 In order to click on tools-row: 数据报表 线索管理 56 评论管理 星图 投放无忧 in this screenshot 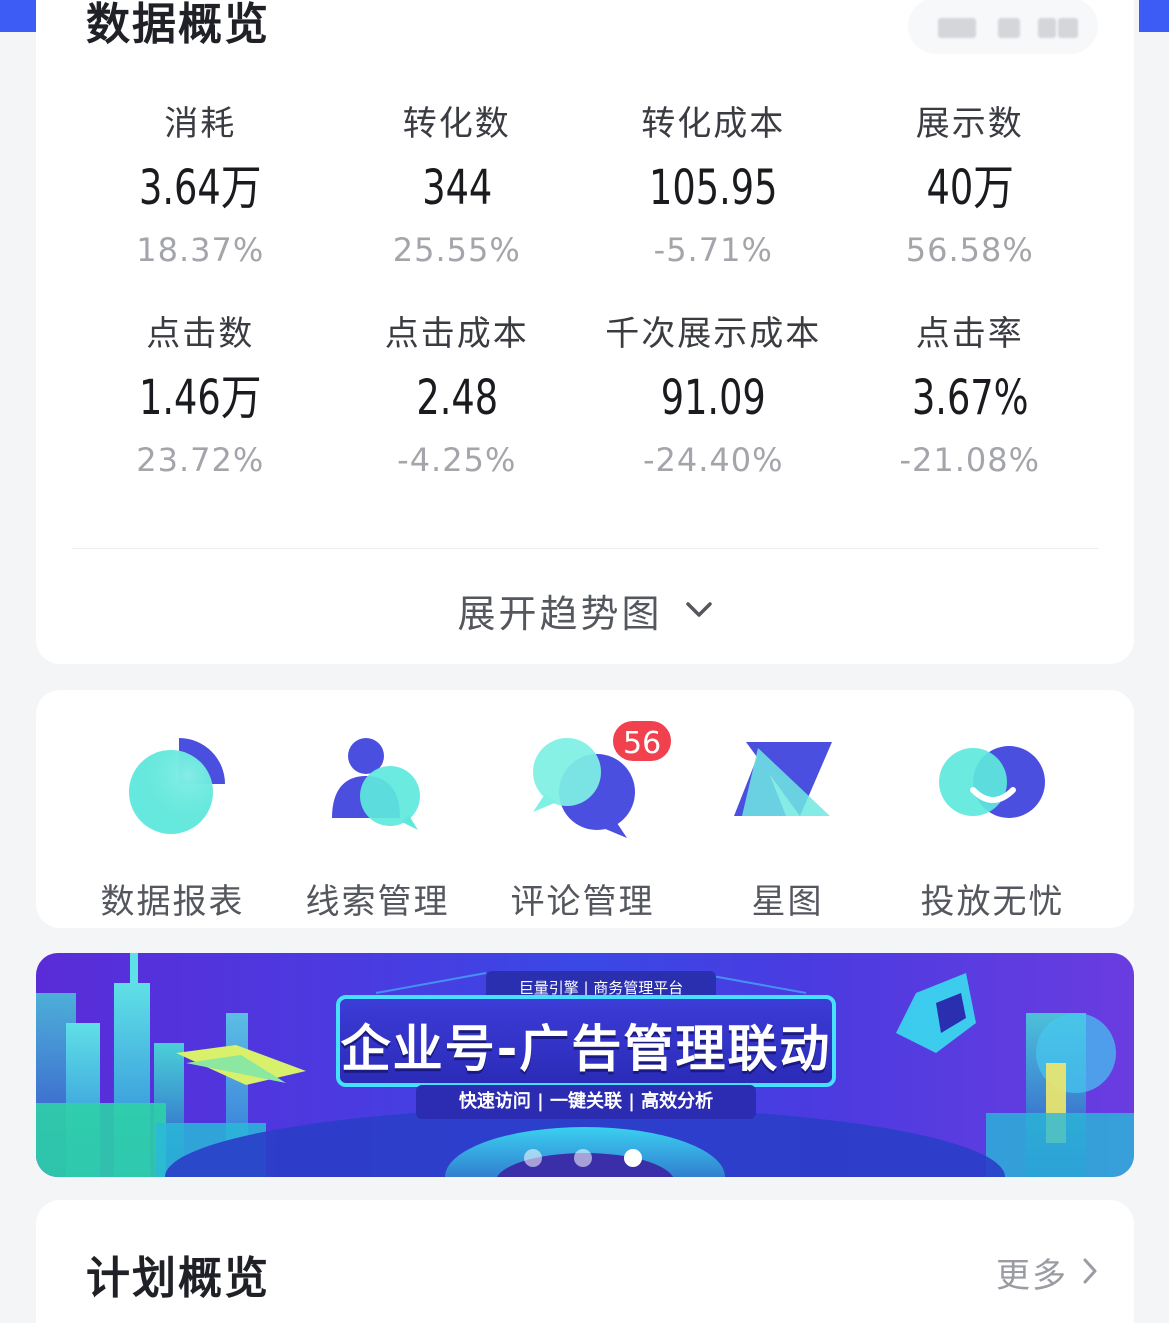, I will do `click(582, 820)`.